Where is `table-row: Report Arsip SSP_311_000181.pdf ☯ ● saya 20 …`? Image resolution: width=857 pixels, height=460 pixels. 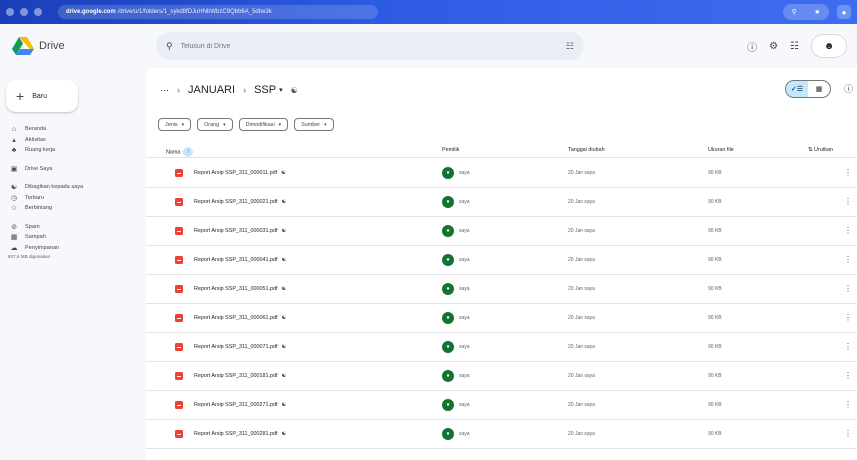
table-row: Report Arsip SSP_311_000181.pdf ☯ ● saya 20 … is located at coordinates (501, 376).